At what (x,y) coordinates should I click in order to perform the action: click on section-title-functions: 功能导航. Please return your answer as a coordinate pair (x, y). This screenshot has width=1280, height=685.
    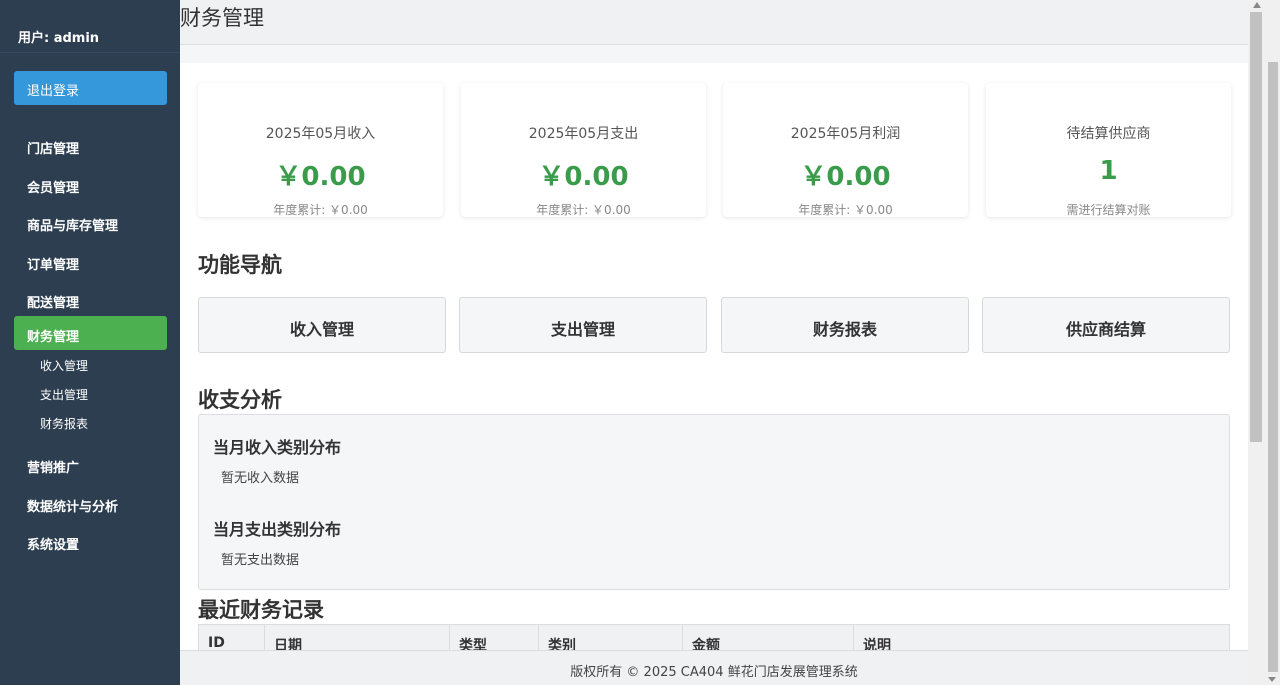
    Looking at the image, I should click on (240, 265).